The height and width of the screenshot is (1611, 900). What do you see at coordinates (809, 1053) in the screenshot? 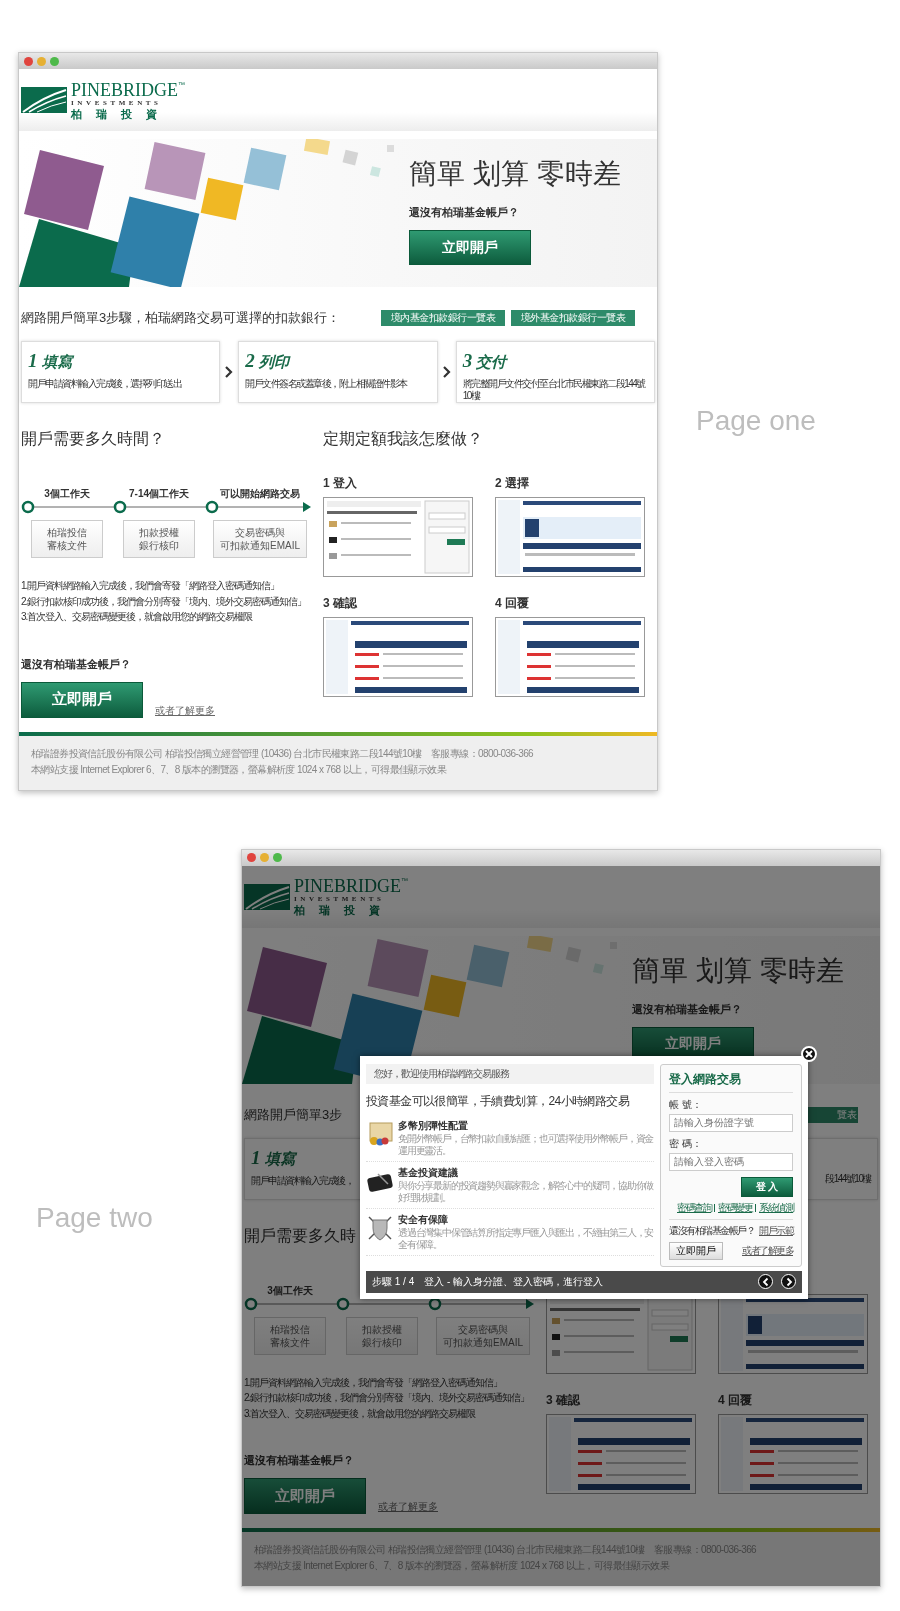
I see `close-icon` at bounding box center [809, 1053].